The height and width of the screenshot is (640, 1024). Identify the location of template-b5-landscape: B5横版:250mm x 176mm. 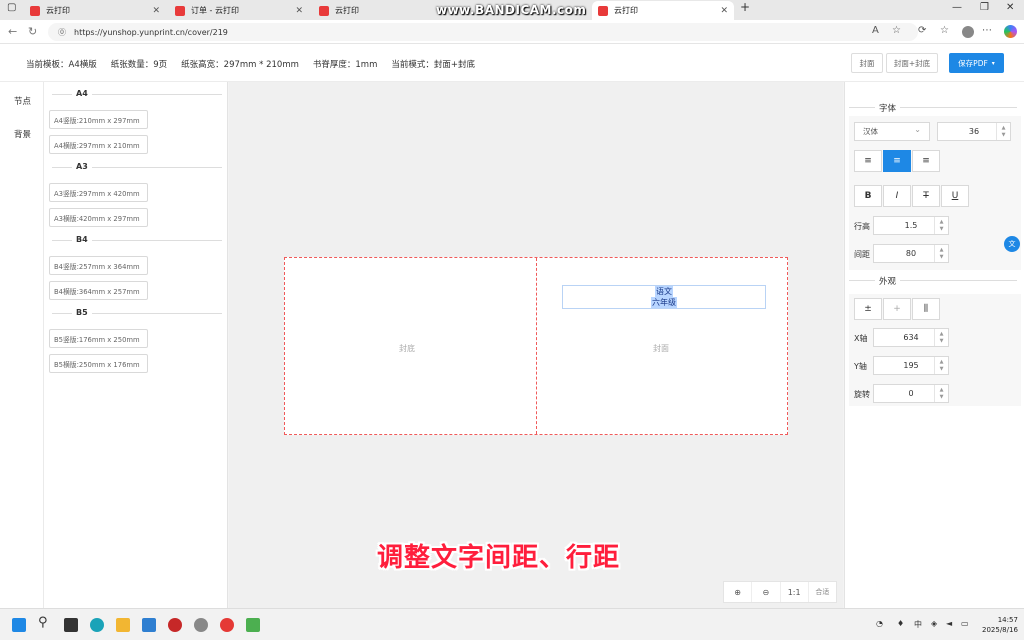
(98, 363).